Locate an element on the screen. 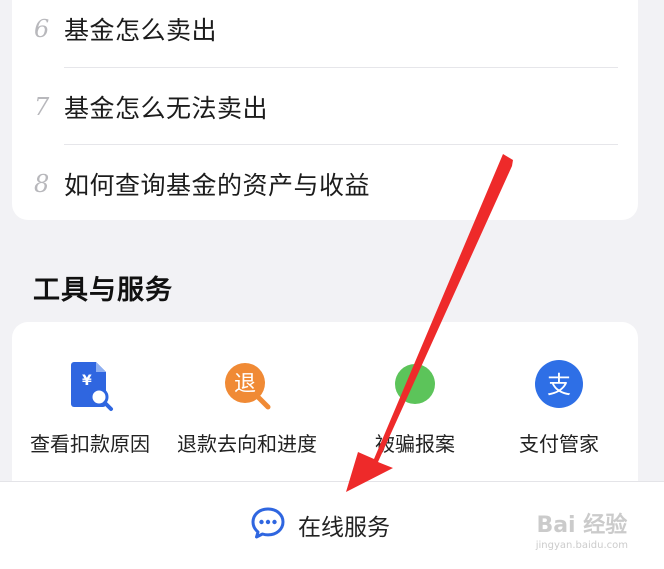  refund-icon: 退 is located at coordinates (247, 386).